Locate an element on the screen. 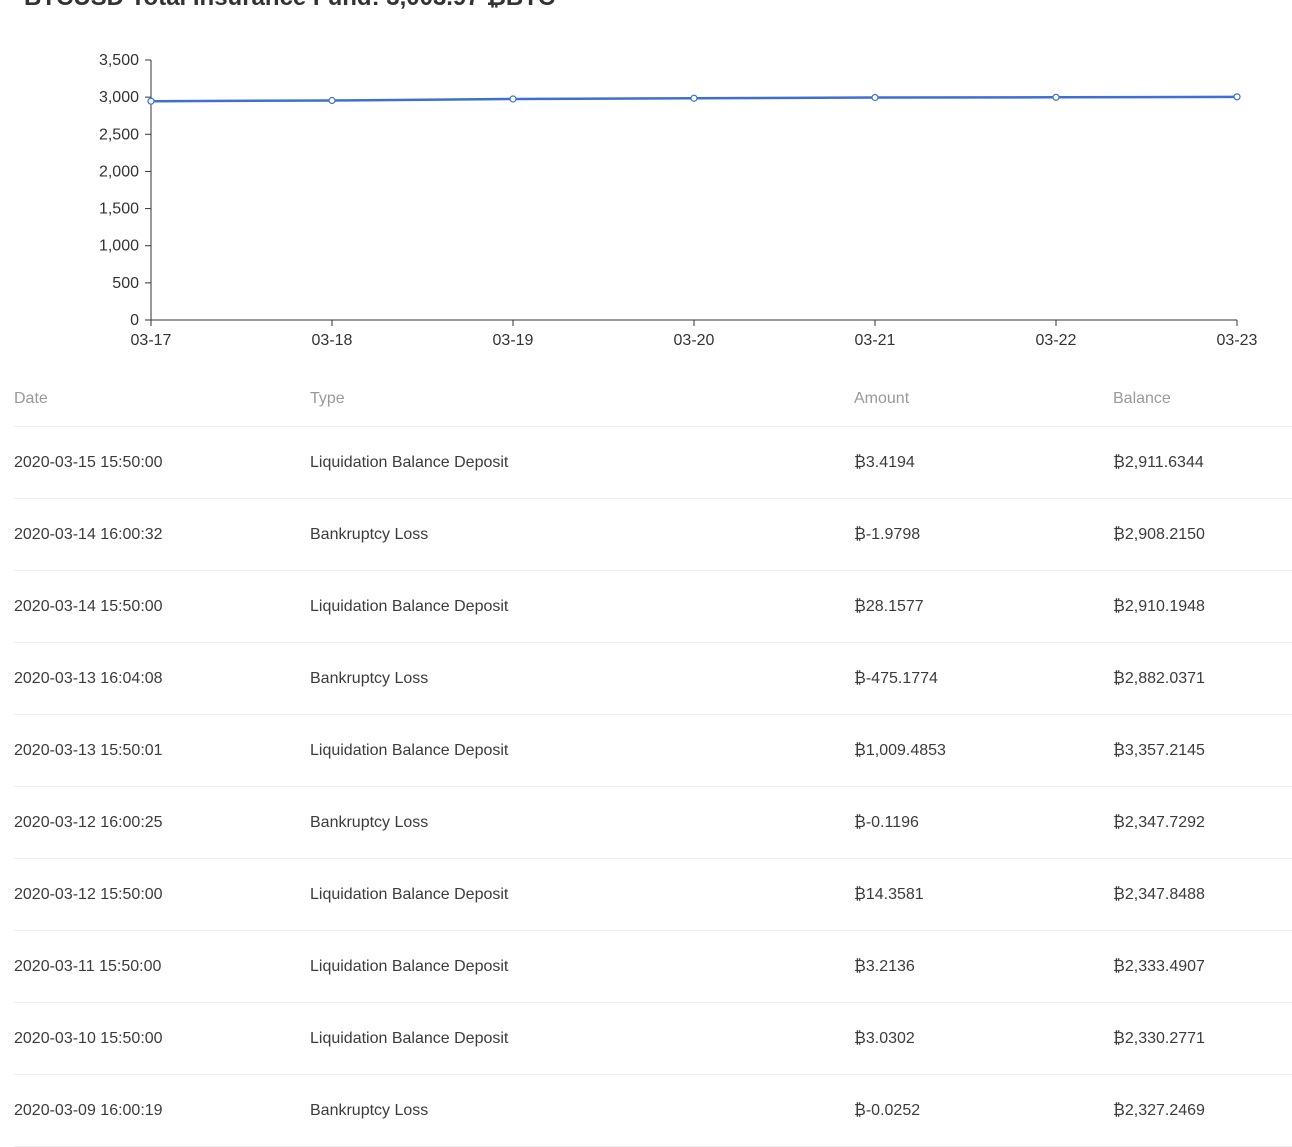 This screenshot has width=1292, height=1147. cell-date: 2020-03-15 15:50:00 is located at coordinates (162, 462).